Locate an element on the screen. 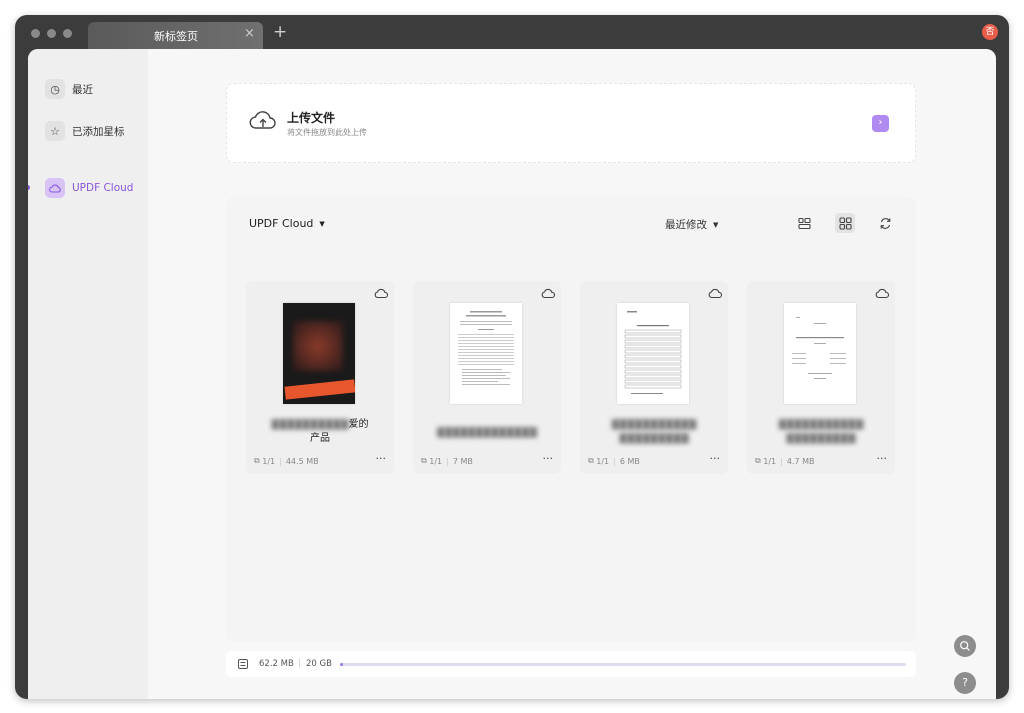 The width and height of the screenshot is (1024, 713). storage-fill is located at coordinates (341, 664).